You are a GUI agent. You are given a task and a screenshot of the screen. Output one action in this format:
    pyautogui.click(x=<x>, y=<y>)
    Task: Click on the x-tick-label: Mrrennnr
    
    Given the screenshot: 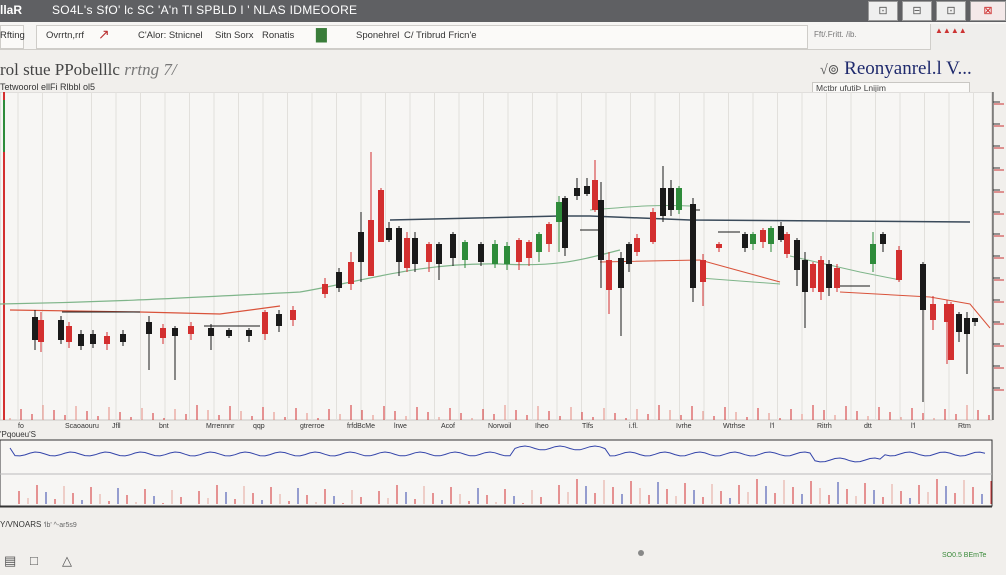 What is the action you would take?
    pyautogui.click(x=220, y=426)
    